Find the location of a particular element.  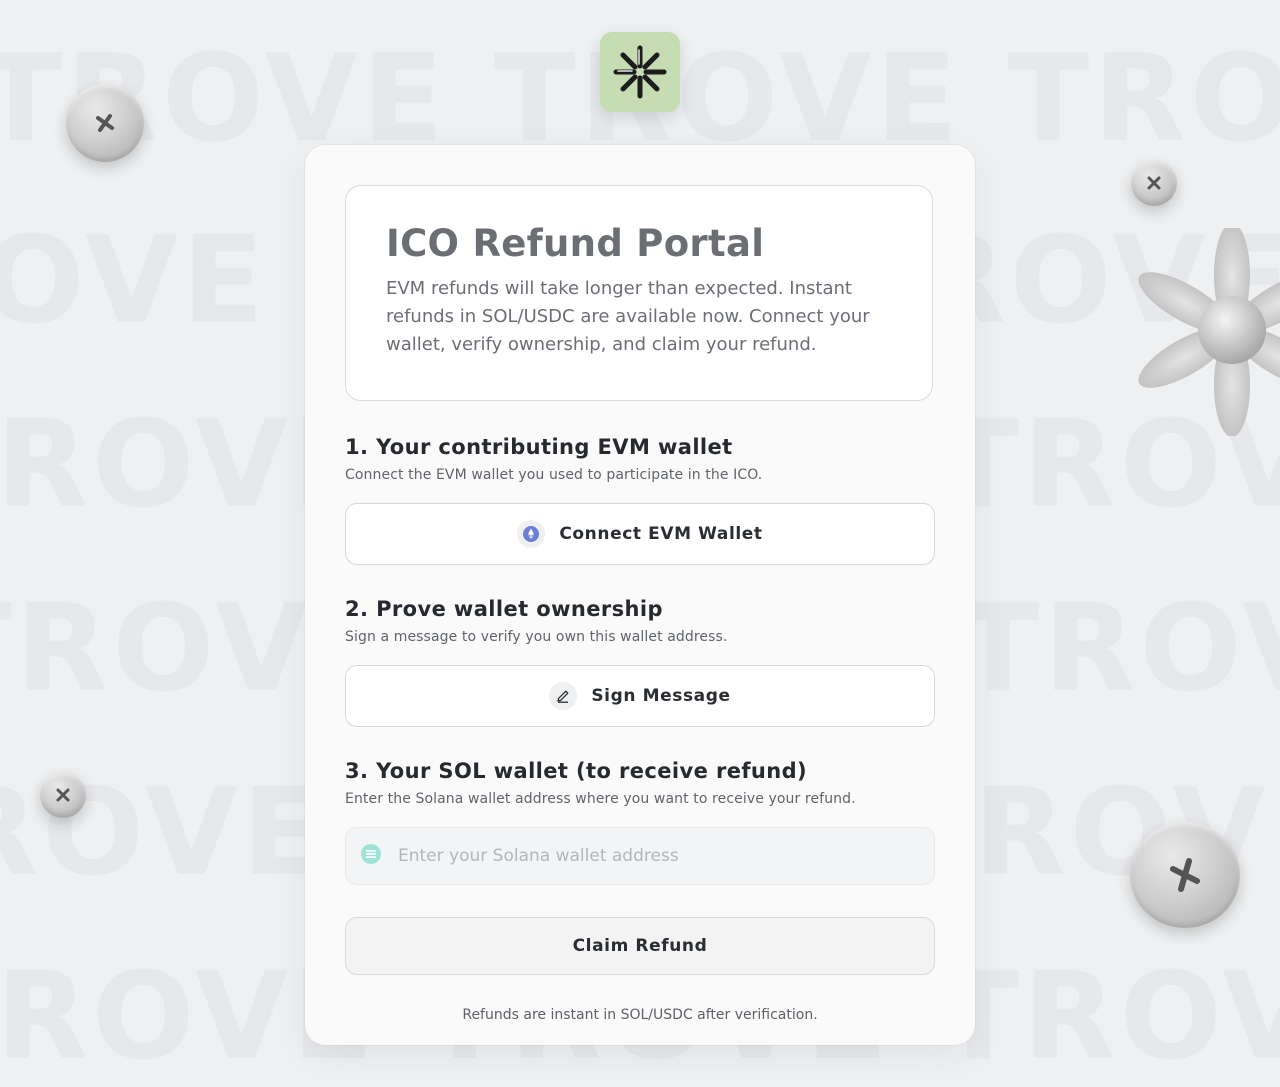

page-title: ICO Refund Portal is located at coordinates (575, 243).